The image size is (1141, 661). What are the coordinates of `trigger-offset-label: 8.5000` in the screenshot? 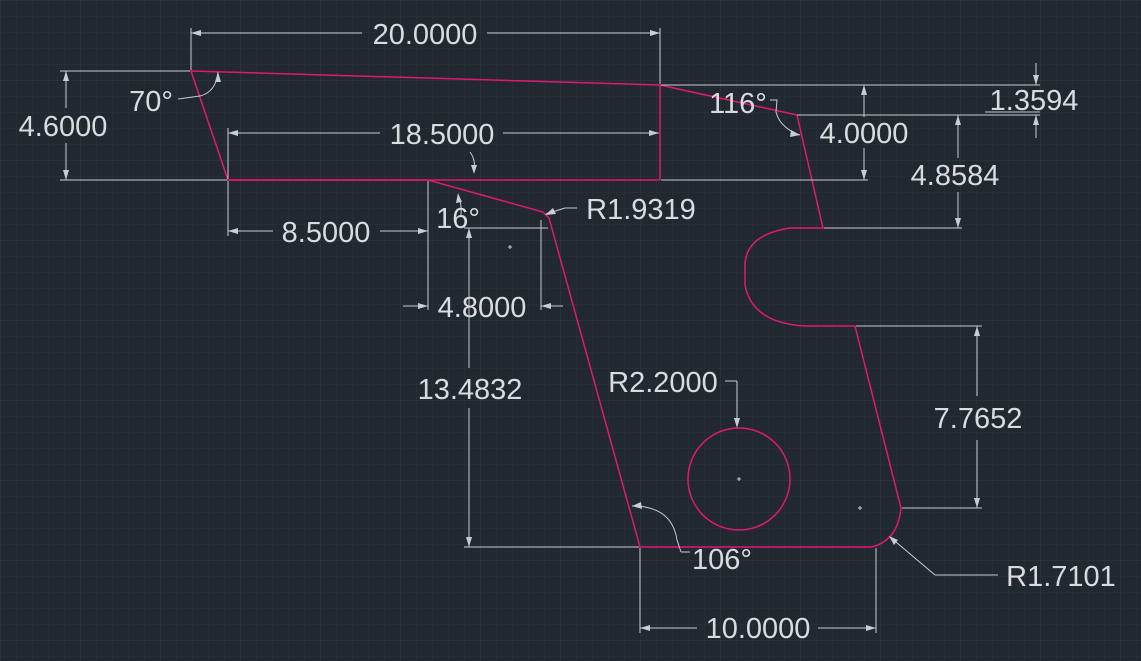 It's located at (326, 233).